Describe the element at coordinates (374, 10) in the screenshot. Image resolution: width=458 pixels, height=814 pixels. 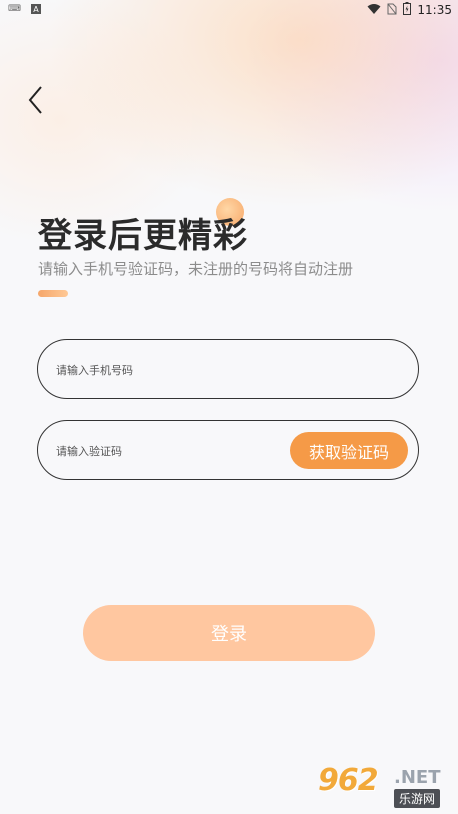
I see `wifi-icon` at that location.